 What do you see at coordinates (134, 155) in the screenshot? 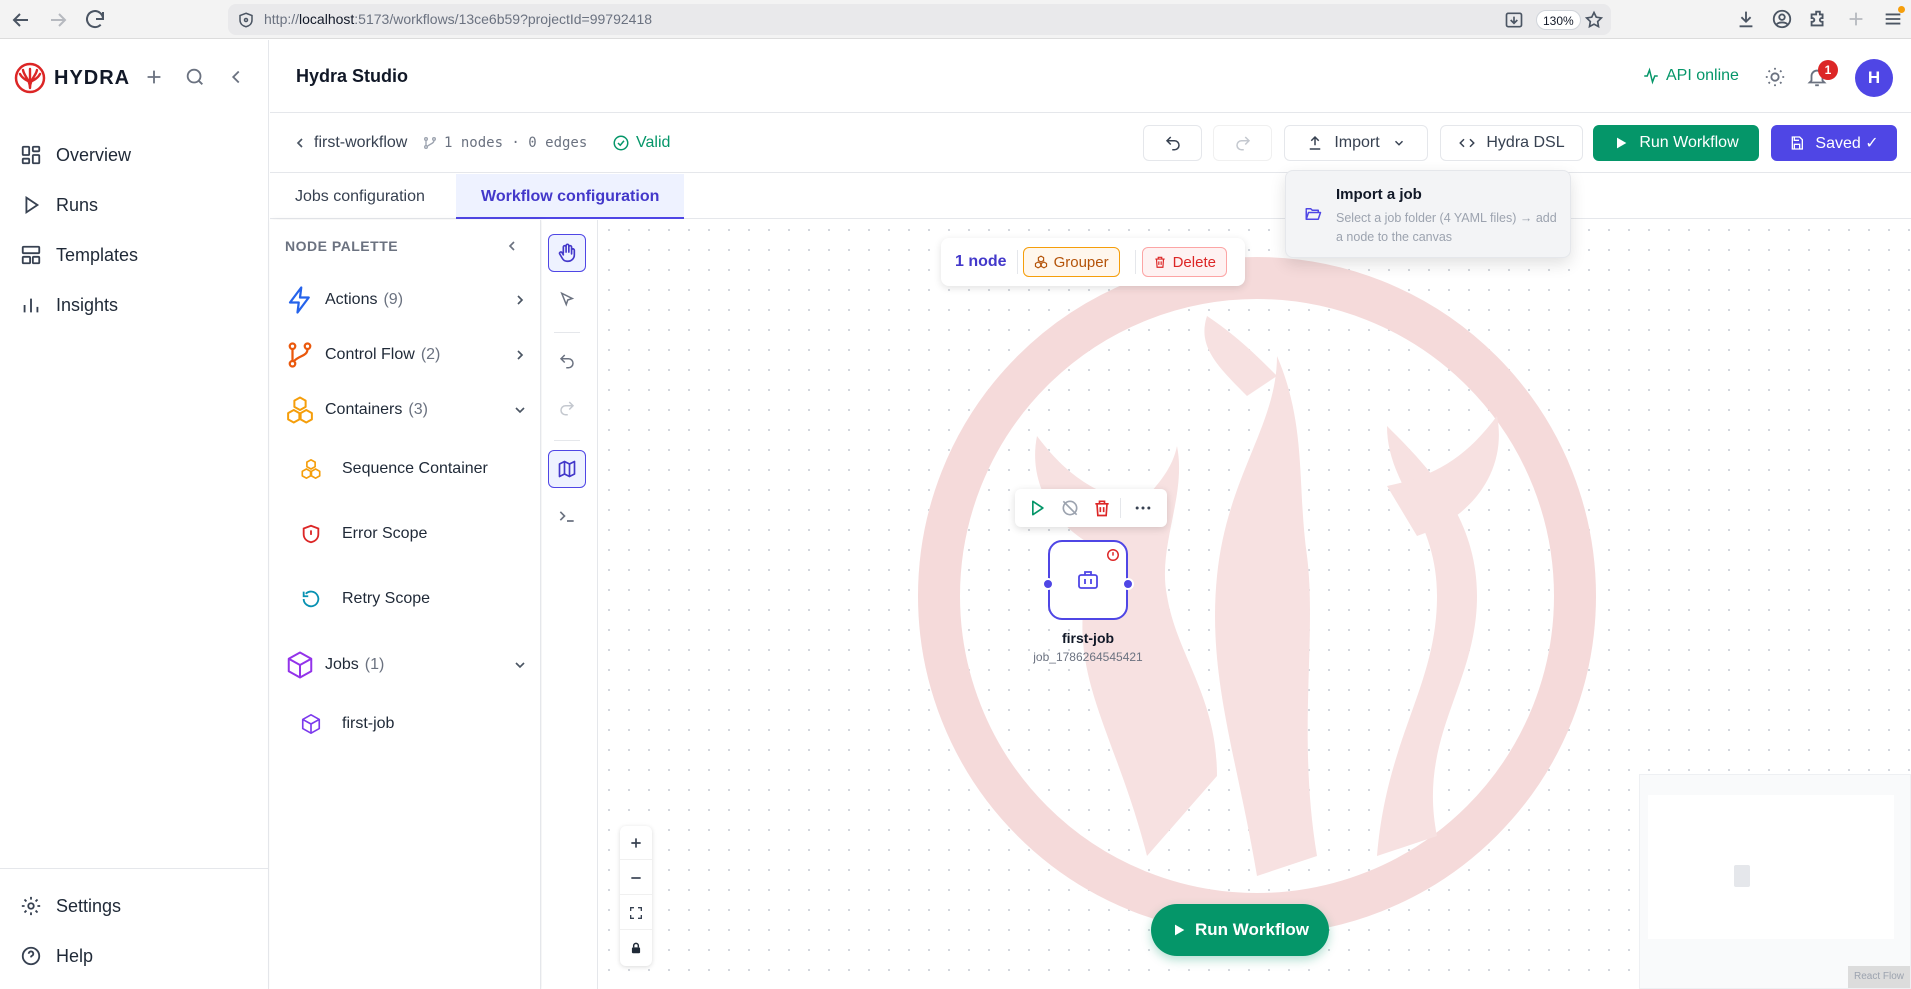
I see `sidebar-item-overview: Overview` at bounding box center [134, 155].